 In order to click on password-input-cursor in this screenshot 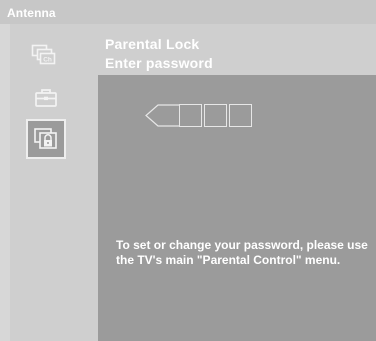, I will do `click(163, 115)`.